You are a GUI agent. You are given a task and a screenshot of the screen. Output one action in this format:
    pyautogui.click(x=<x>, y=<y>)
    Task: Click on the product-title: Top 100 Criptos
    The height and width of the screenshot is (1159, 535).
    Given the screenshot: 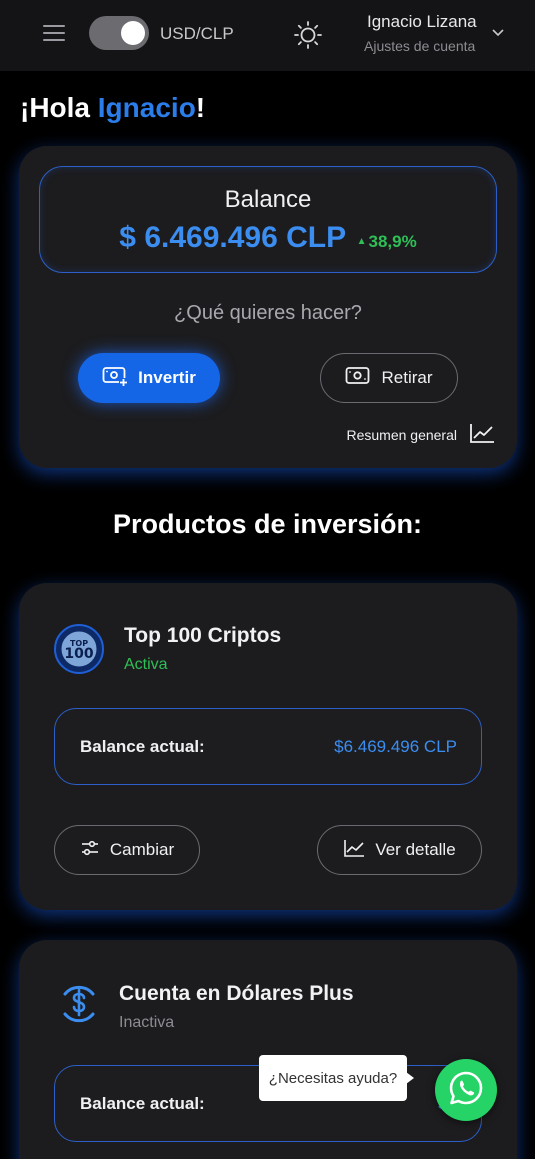 What is the action you would take?
    pyautogui.click(x=203, y=635)
    